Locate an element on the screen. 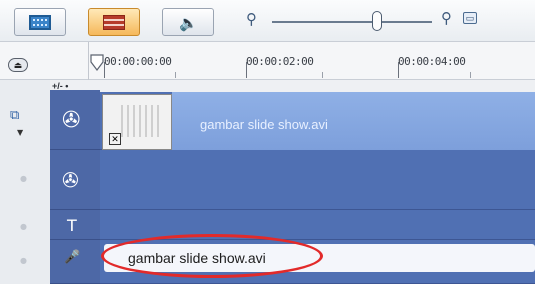  overlay-track-header: ✇ is located at coordinates (75, 180).